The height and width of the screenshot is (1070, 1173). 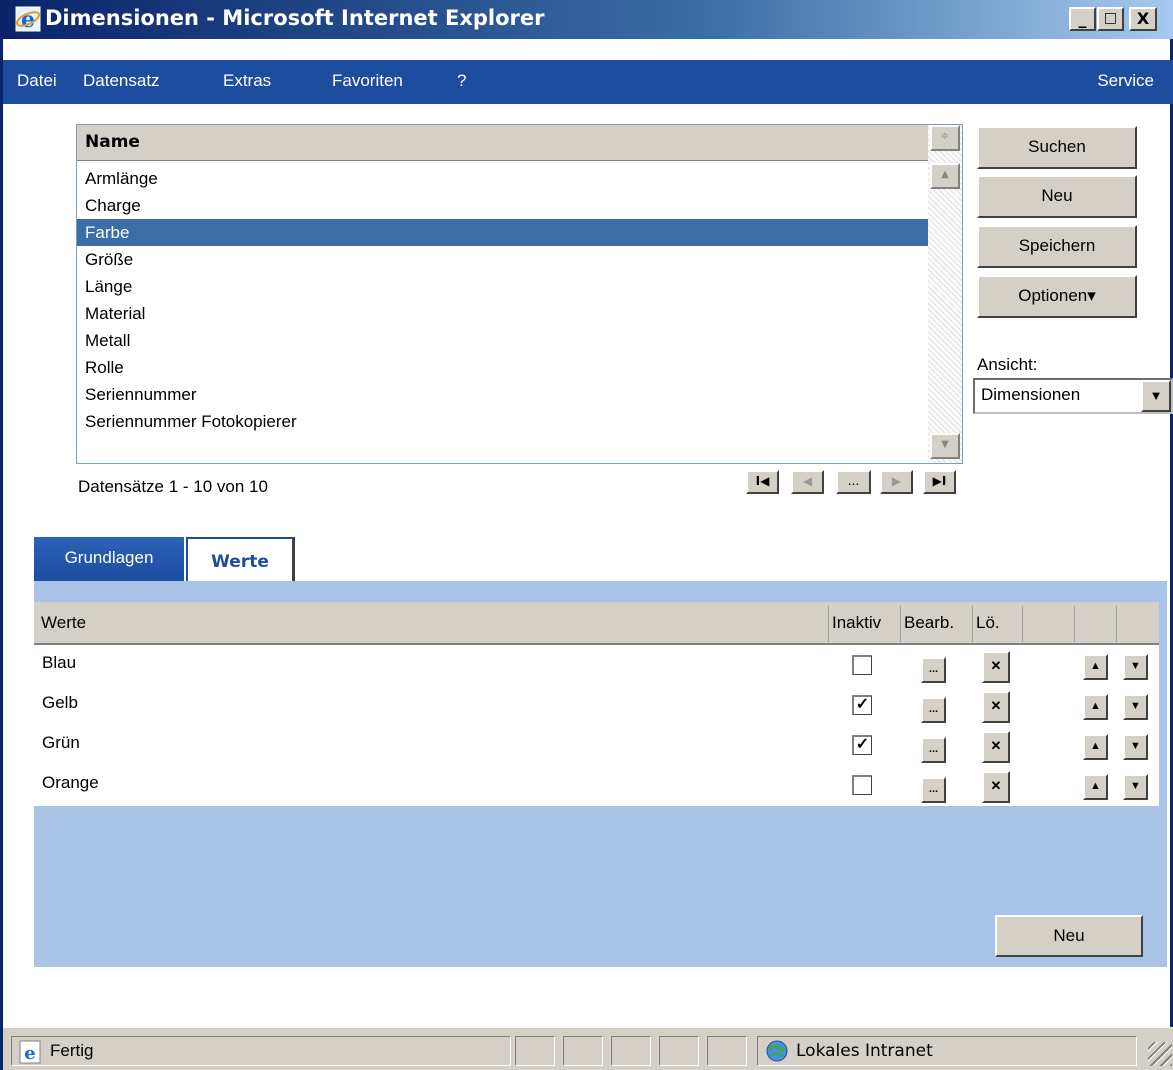 What do you see at coordinates (596, 745) in the screenshot?
I see `table-row: Grün ✓ ... ✕ ▲ ▼` at bounding box center [596, 745].